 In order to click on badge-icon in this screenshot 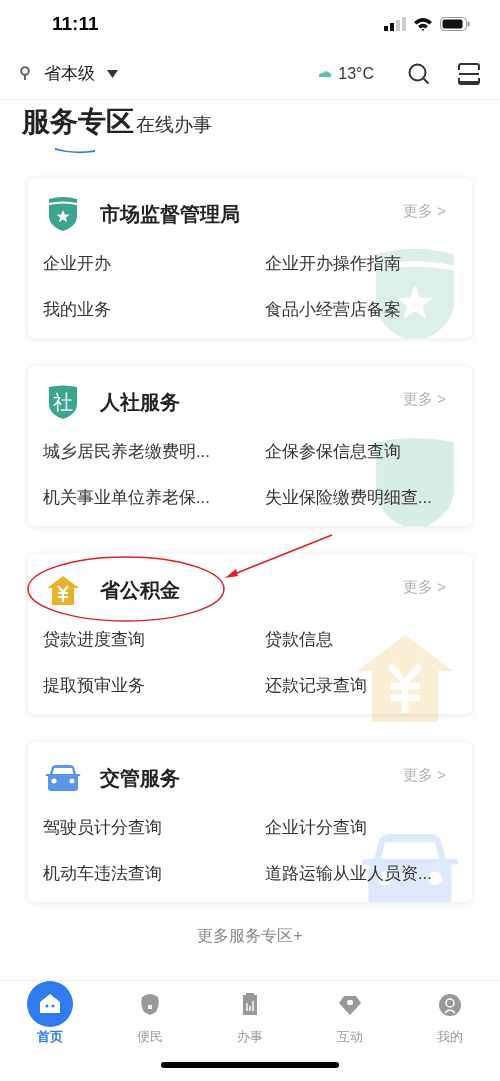, I will do `click(150, 1005)`.